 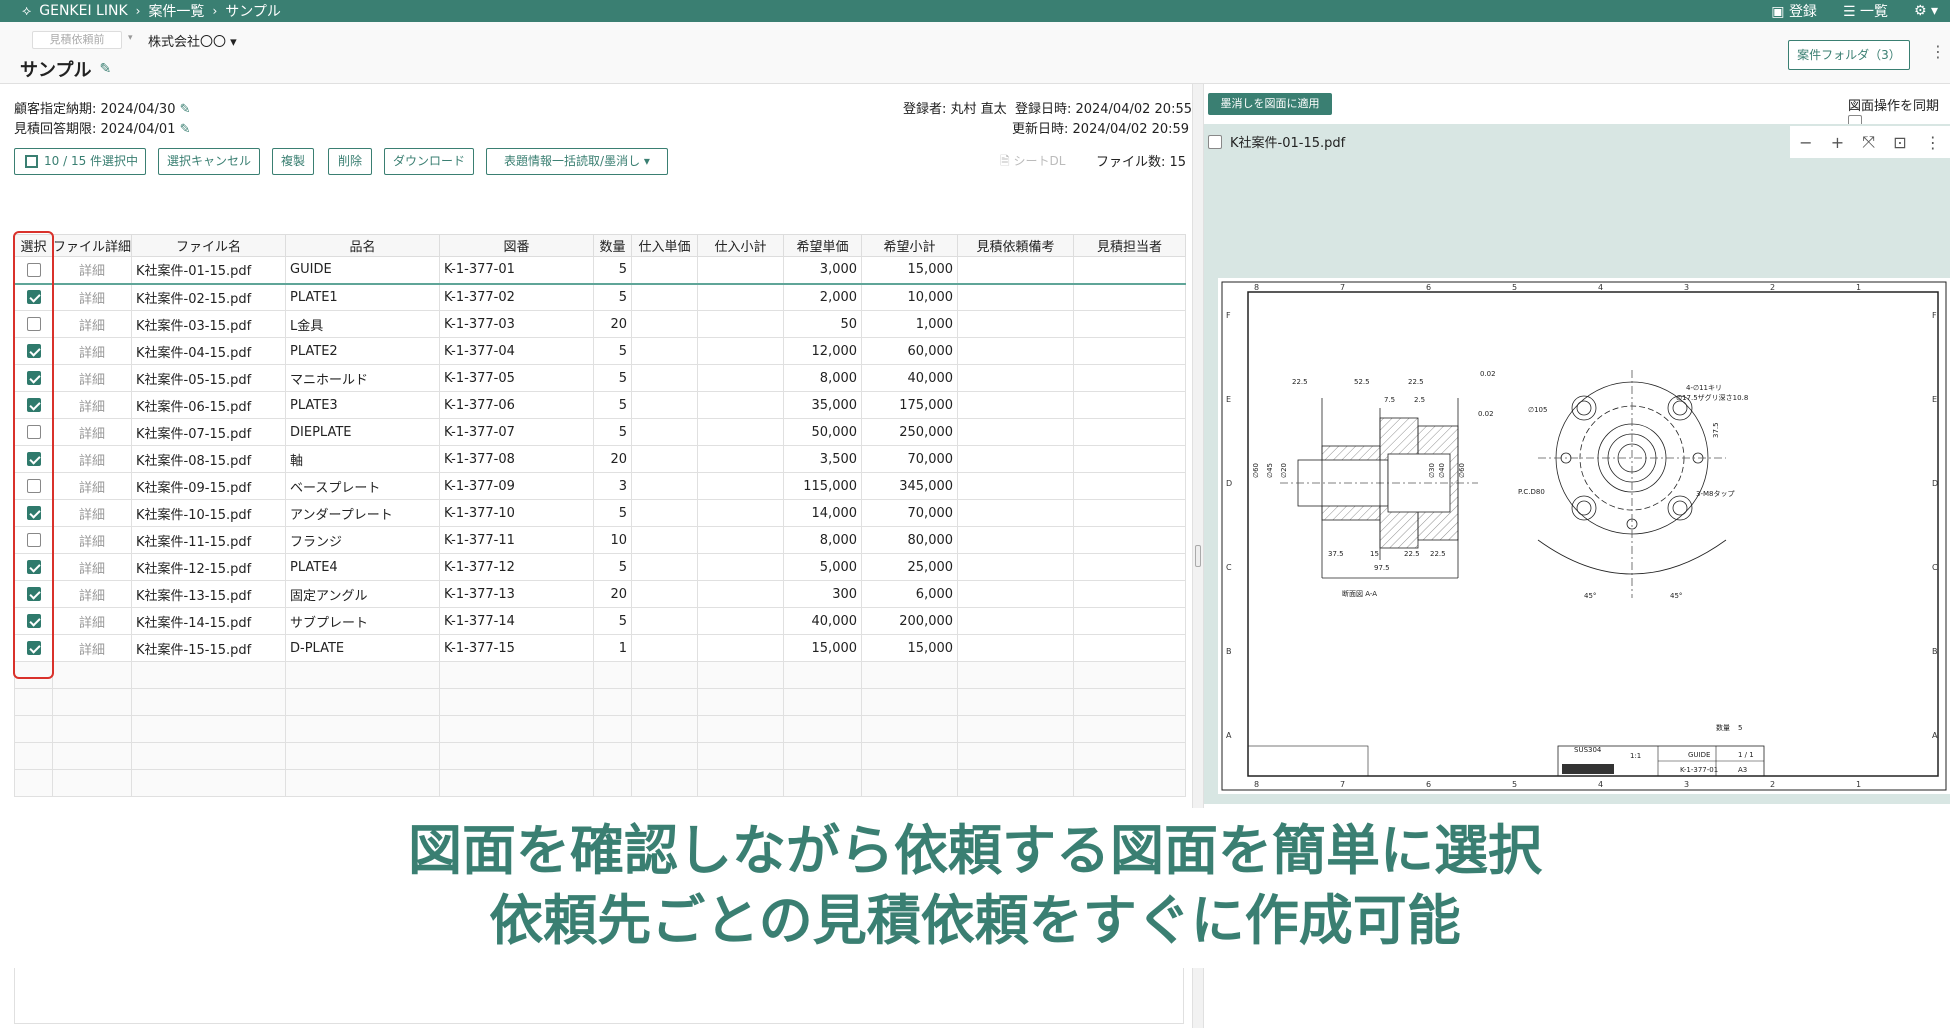 I want to click on item-name-cell: 固定アングル, so click(x=363, y=594).